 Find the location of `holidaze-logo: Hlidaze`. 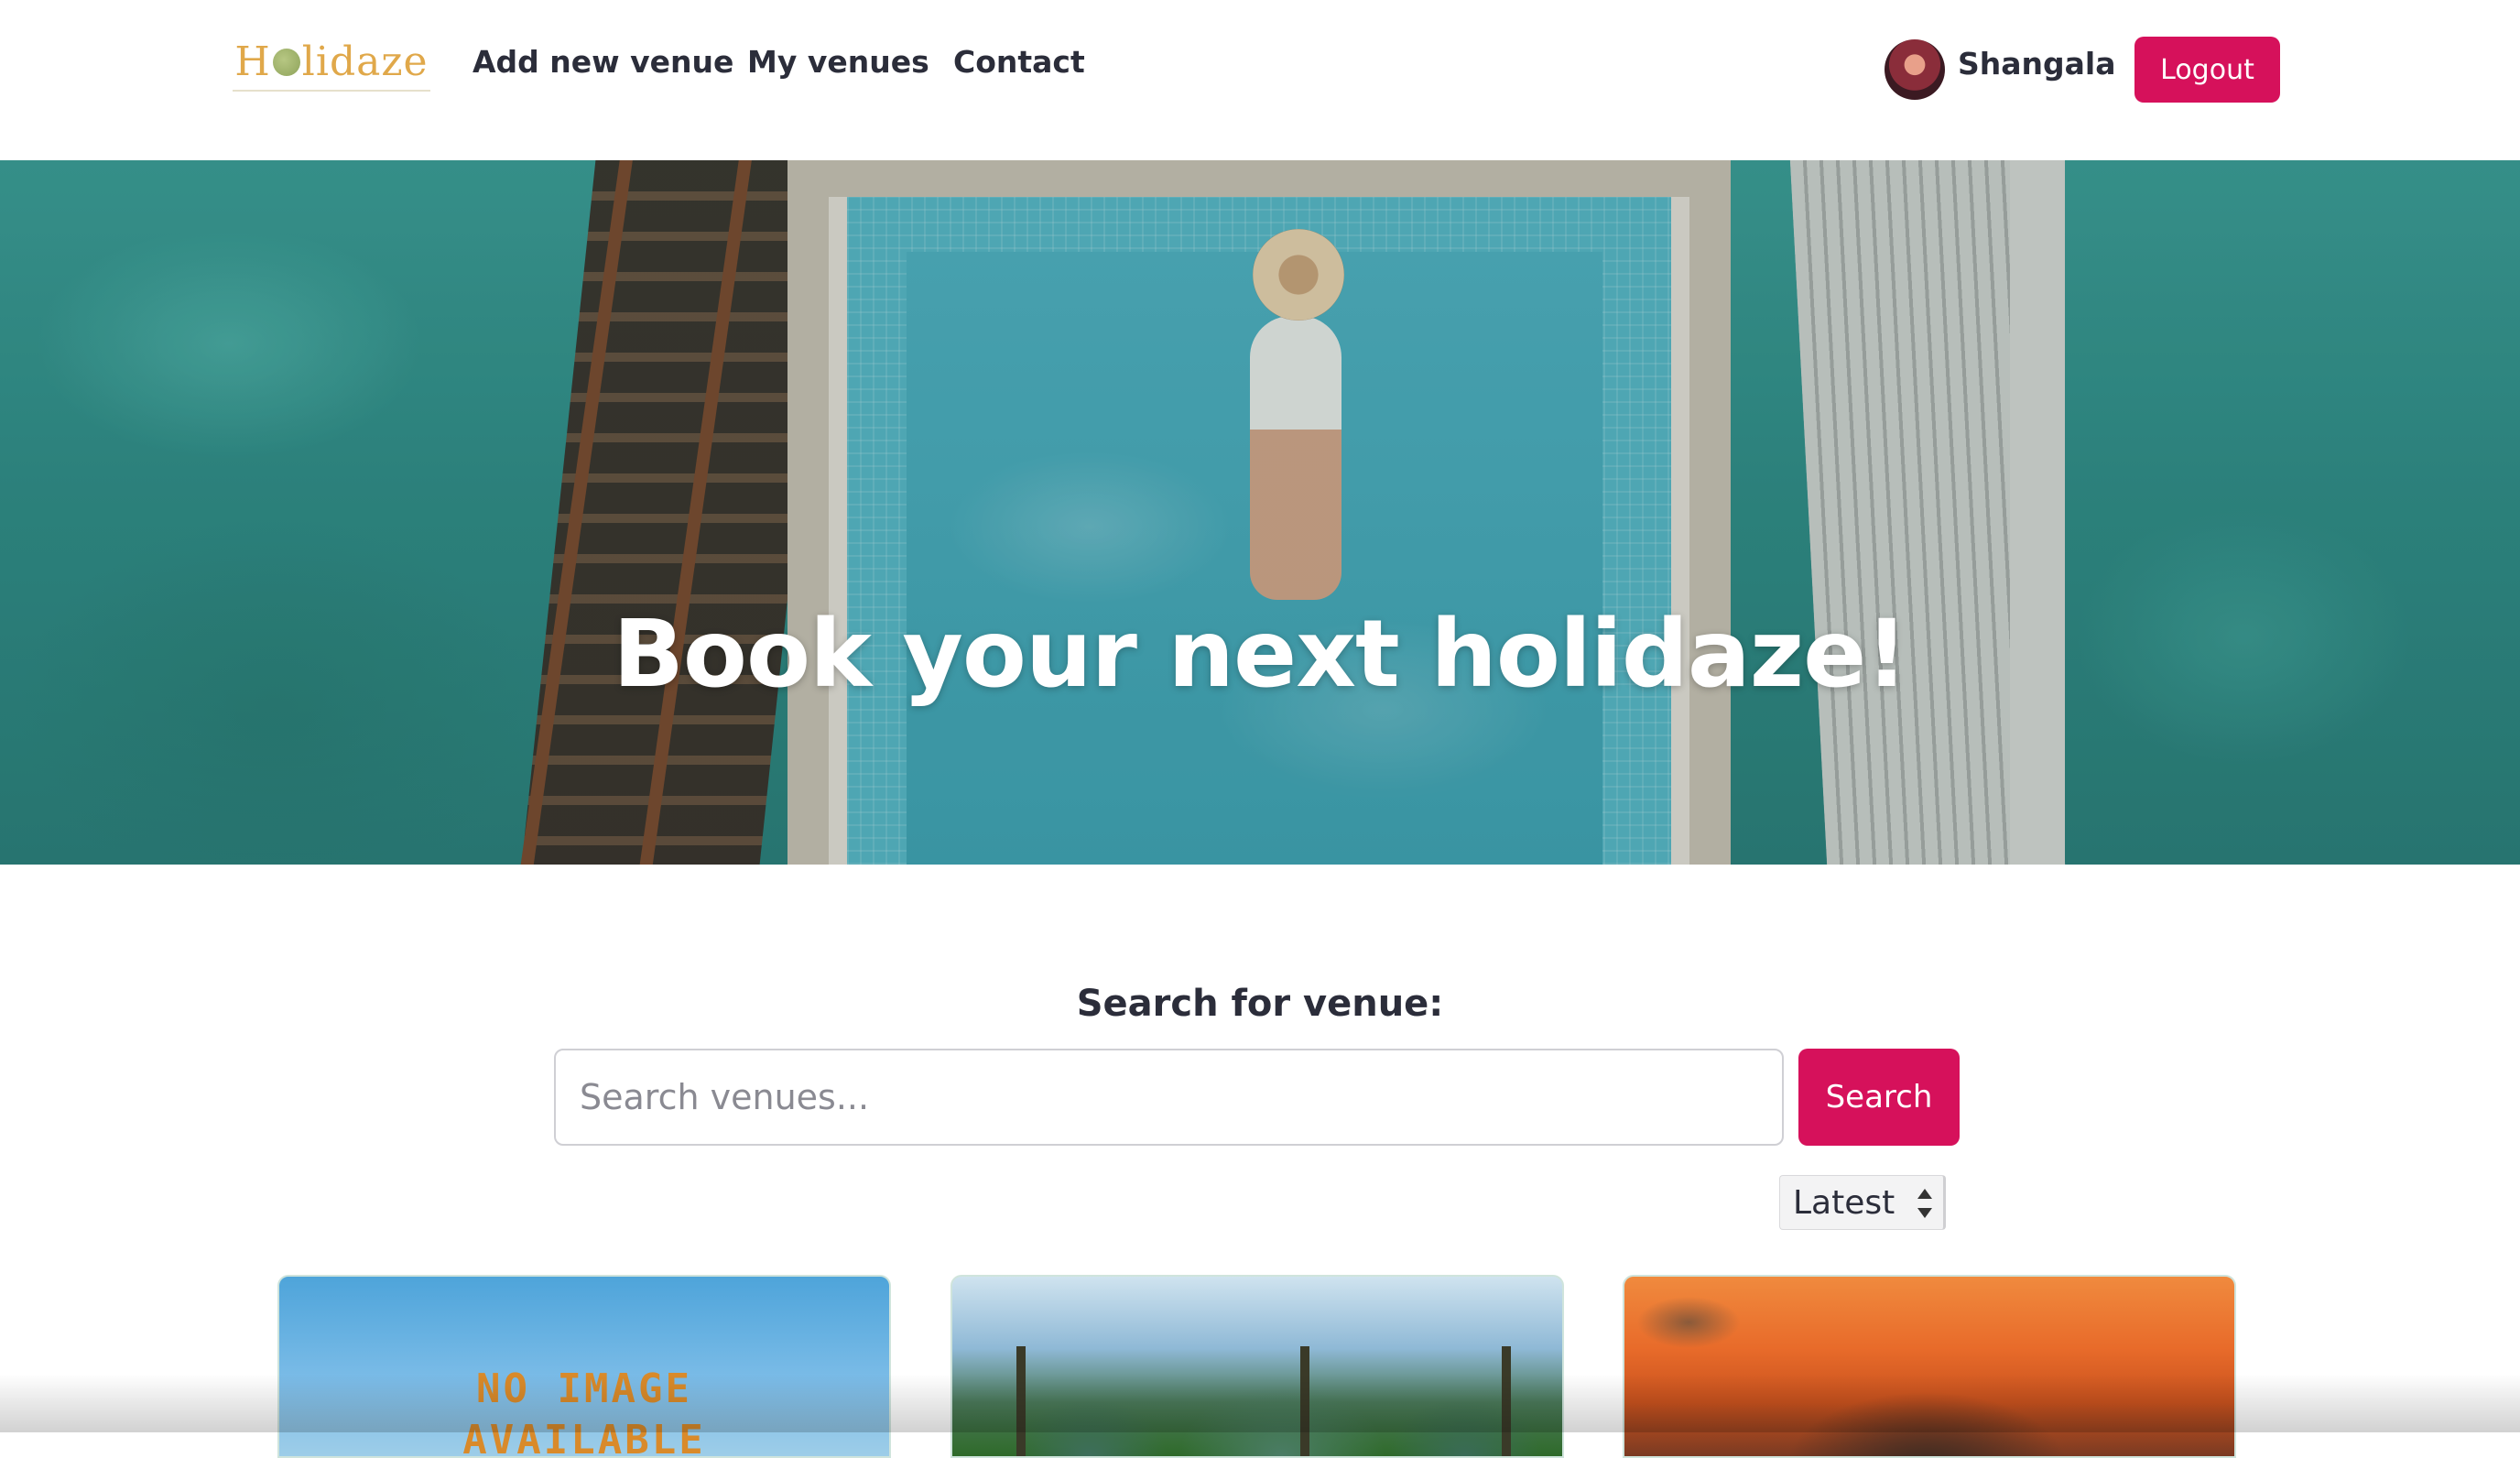

holidaze-logo: Hlidaze is located at coordinates (331, 62).